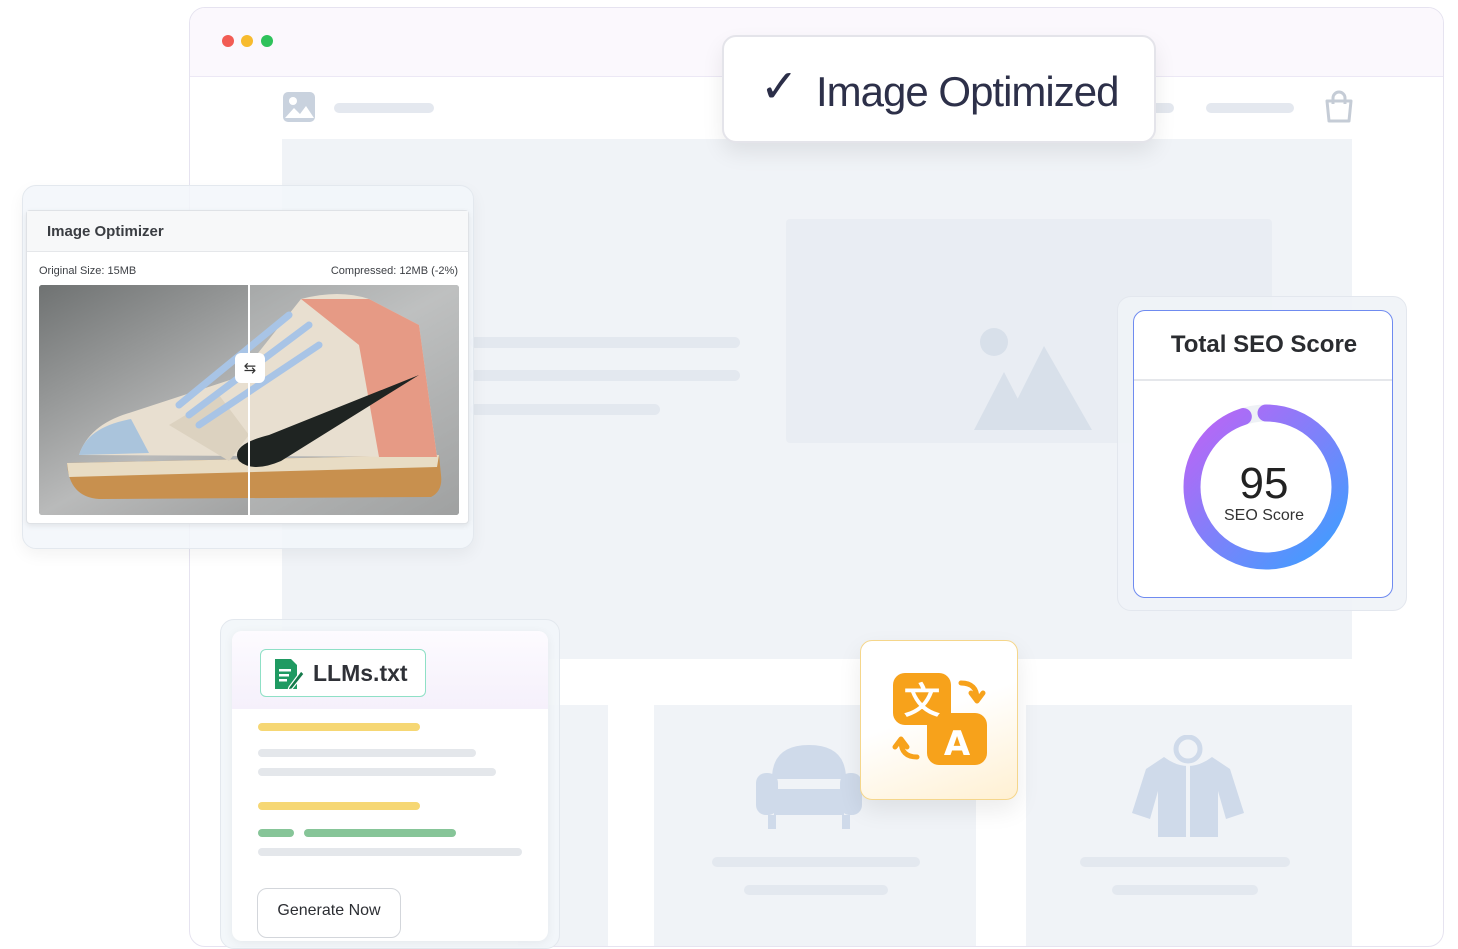 Image resolution: width=1458 pixels, height=949 pixels. I want to click on product-card, so click(1189, 825).